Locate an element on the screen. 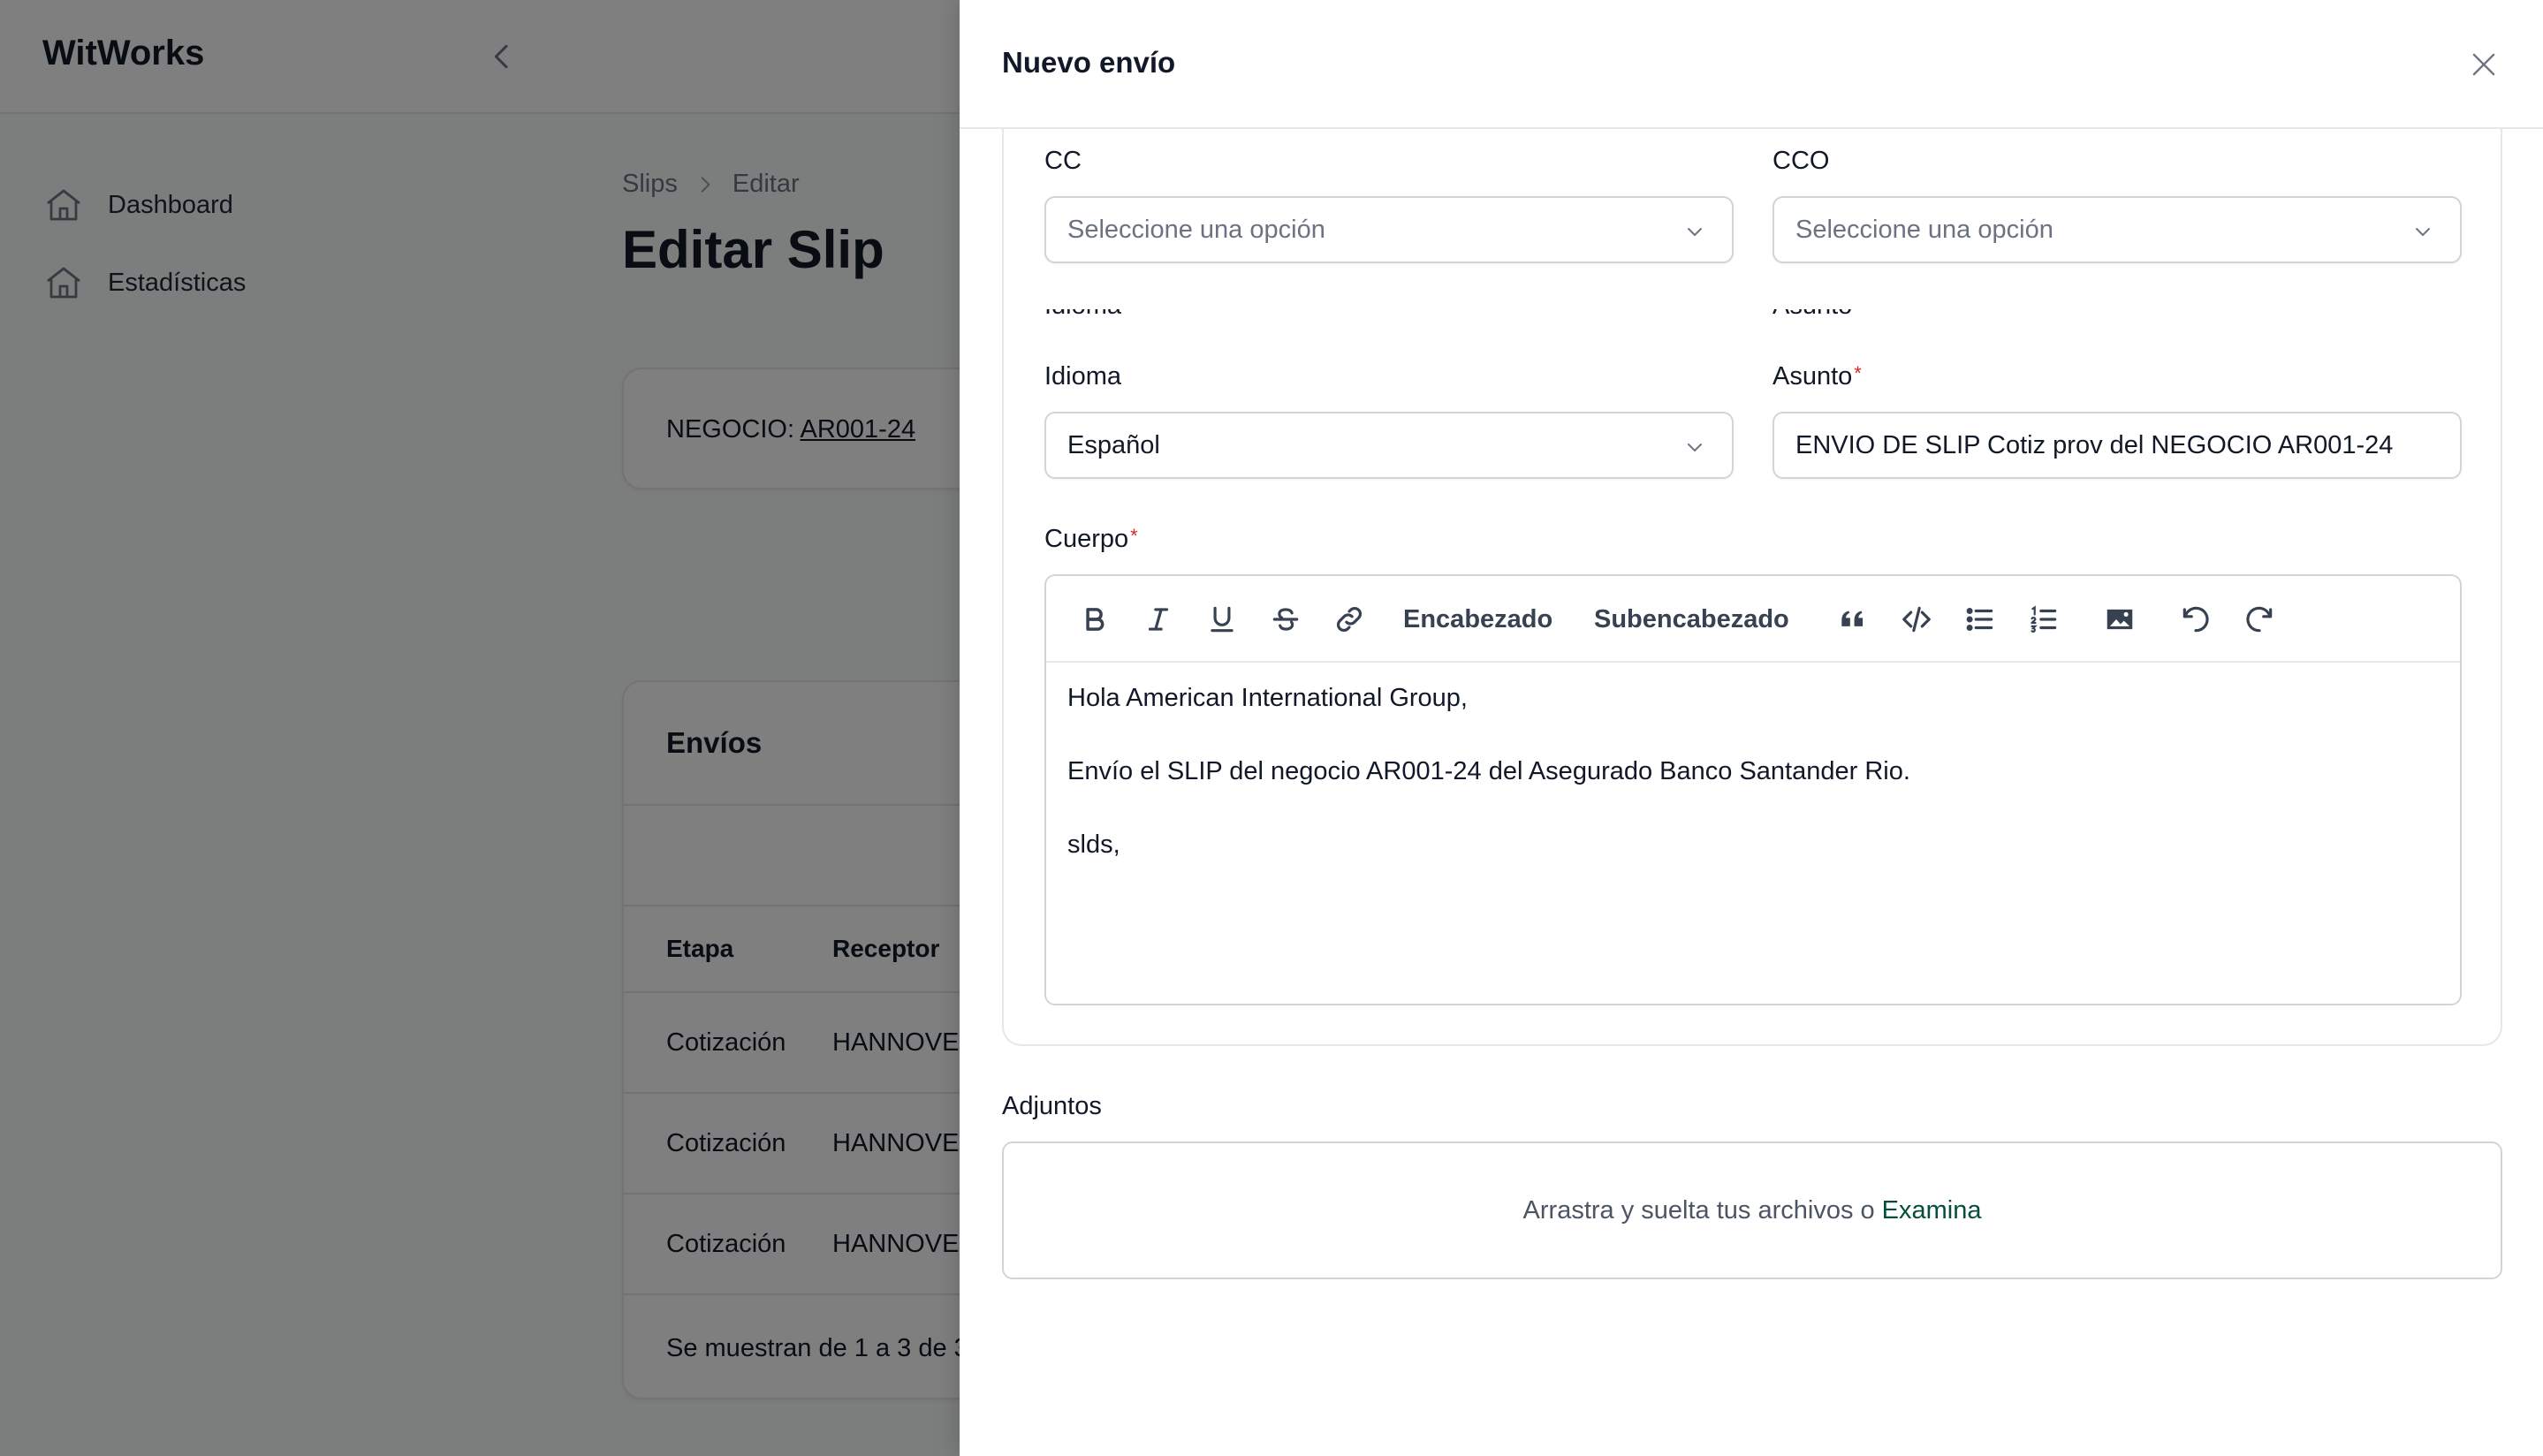 The image size is (2543, 1456). bold-button is located at coordinates (1094, 619).